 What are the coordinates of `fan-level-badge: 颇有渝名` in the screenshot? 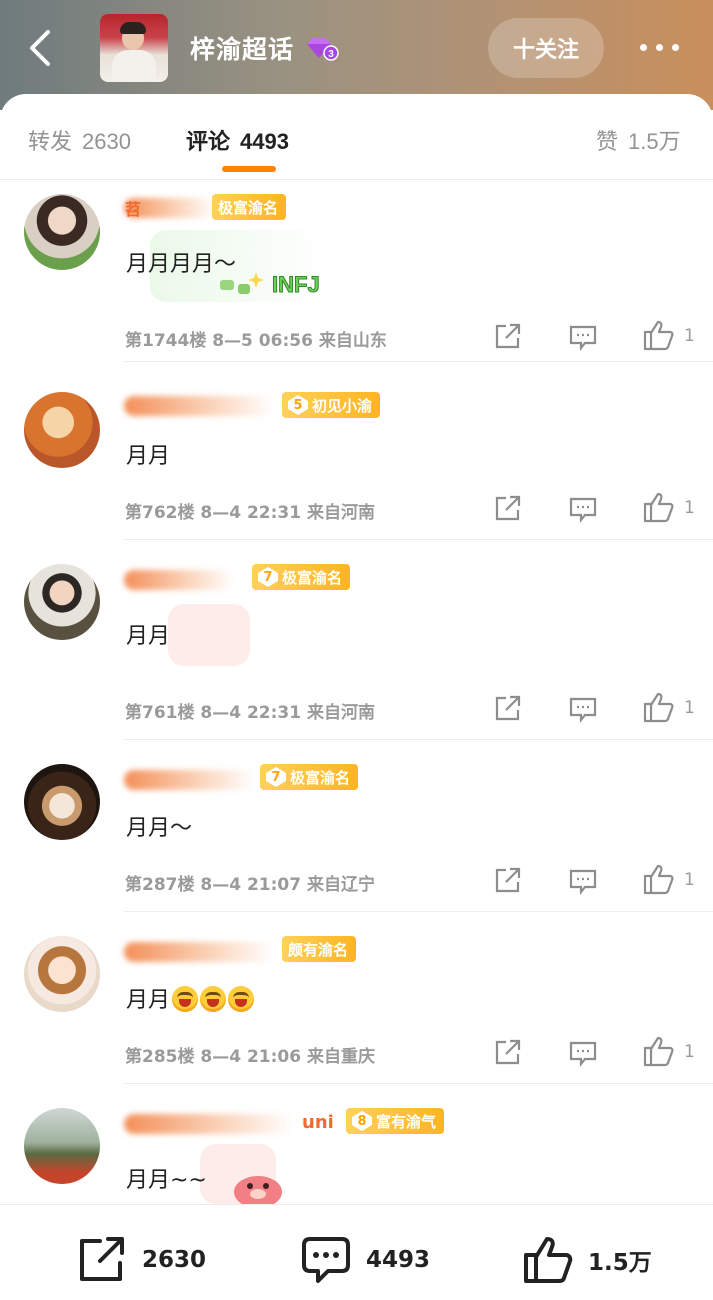 It's located at (319, 949).